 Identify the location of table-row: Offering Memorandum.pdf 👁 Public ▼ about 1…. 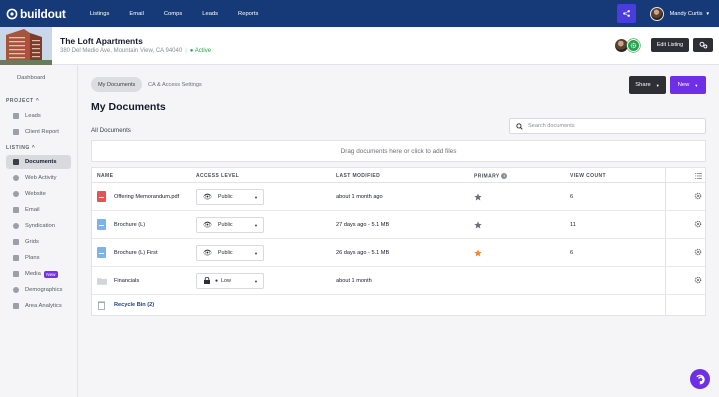
(398, 197).